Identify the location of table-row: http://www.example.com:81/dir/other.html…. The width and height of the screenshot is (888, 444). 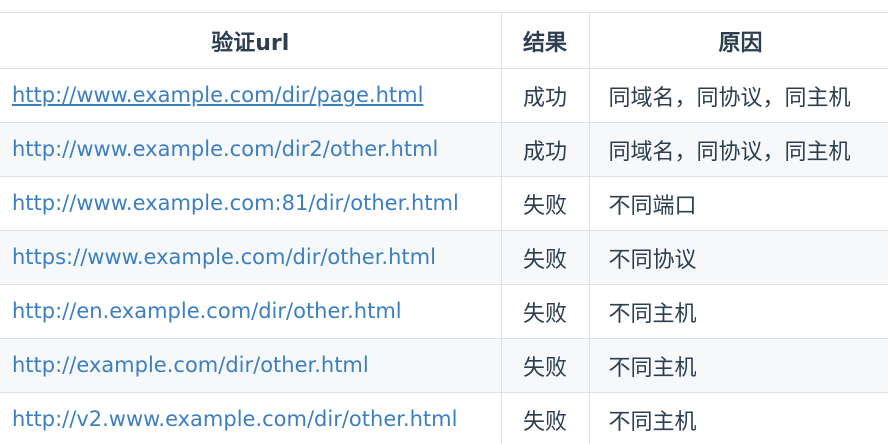
(444, 203).